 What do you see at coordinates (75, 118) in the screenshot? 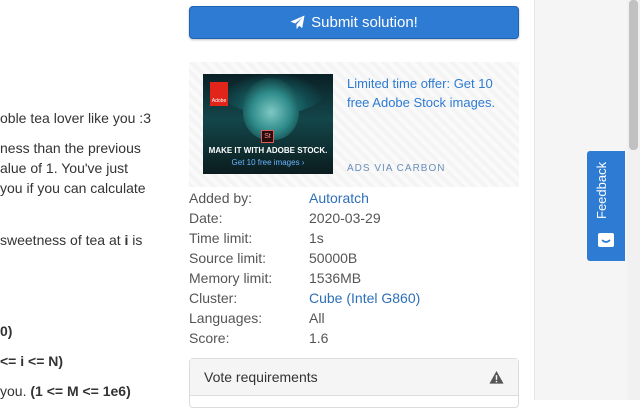
I see `statement-line: oble tea lover like you :3` at bounding box center [75, 118].